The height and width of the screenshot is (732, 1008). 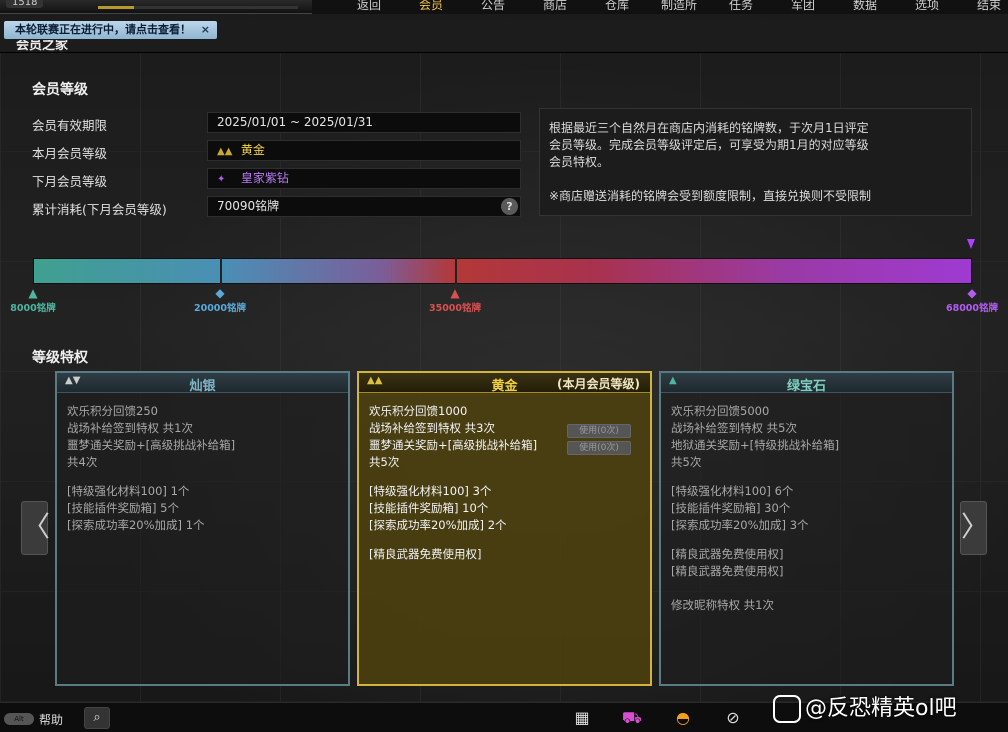 I want to click on milestone-2: ▲ 35000铭牌, so click(x=455, y=300).